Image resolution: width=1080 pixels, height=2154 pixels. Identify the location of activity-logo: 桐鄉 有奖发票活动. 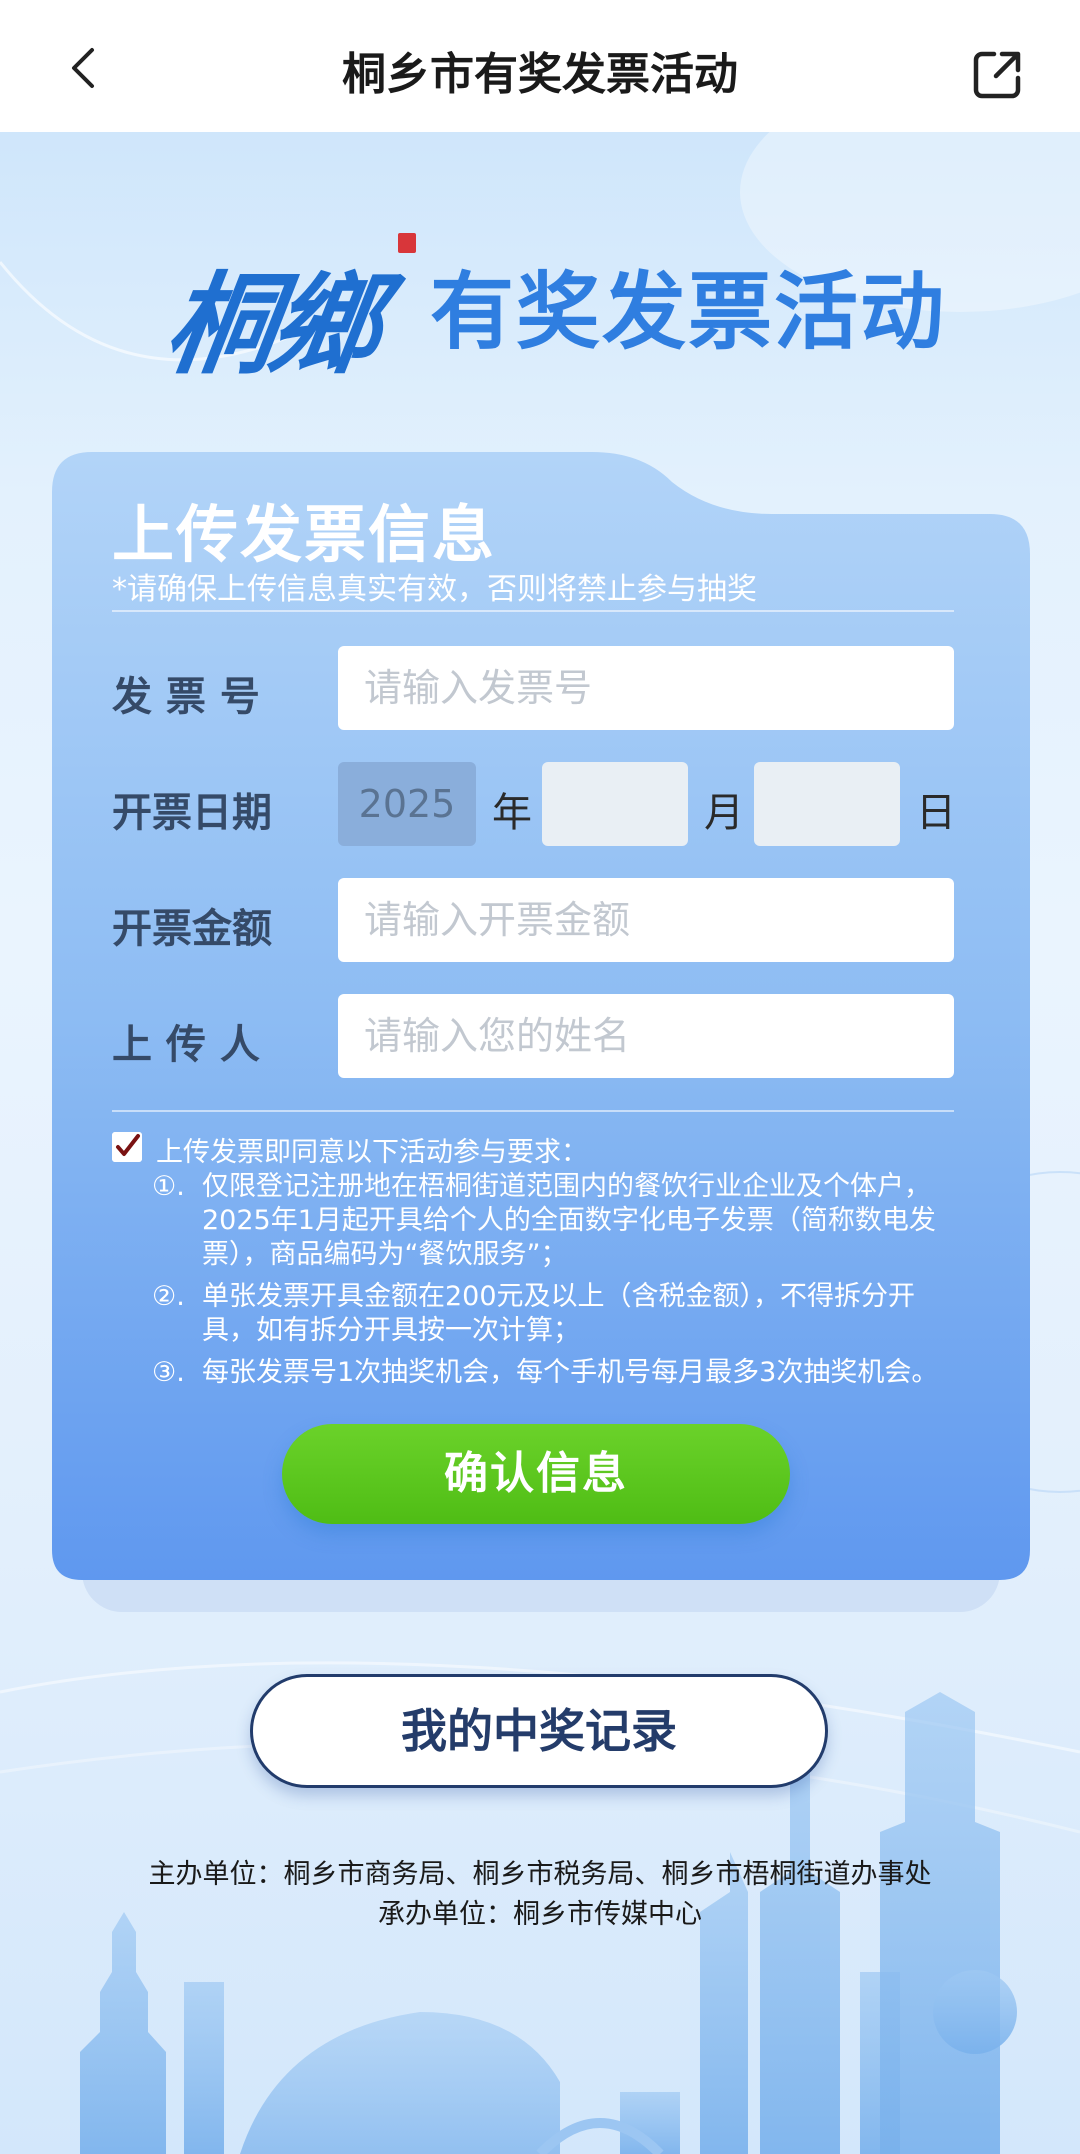
(540, 302).